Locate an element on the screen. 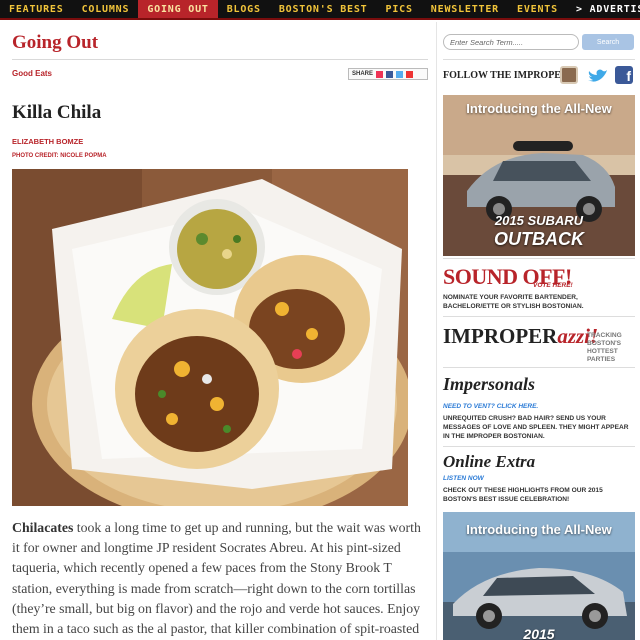 The height and width of the screenshot is (640, 640). ad-model-name: OUTBACK is located at coordinates (539, 239).